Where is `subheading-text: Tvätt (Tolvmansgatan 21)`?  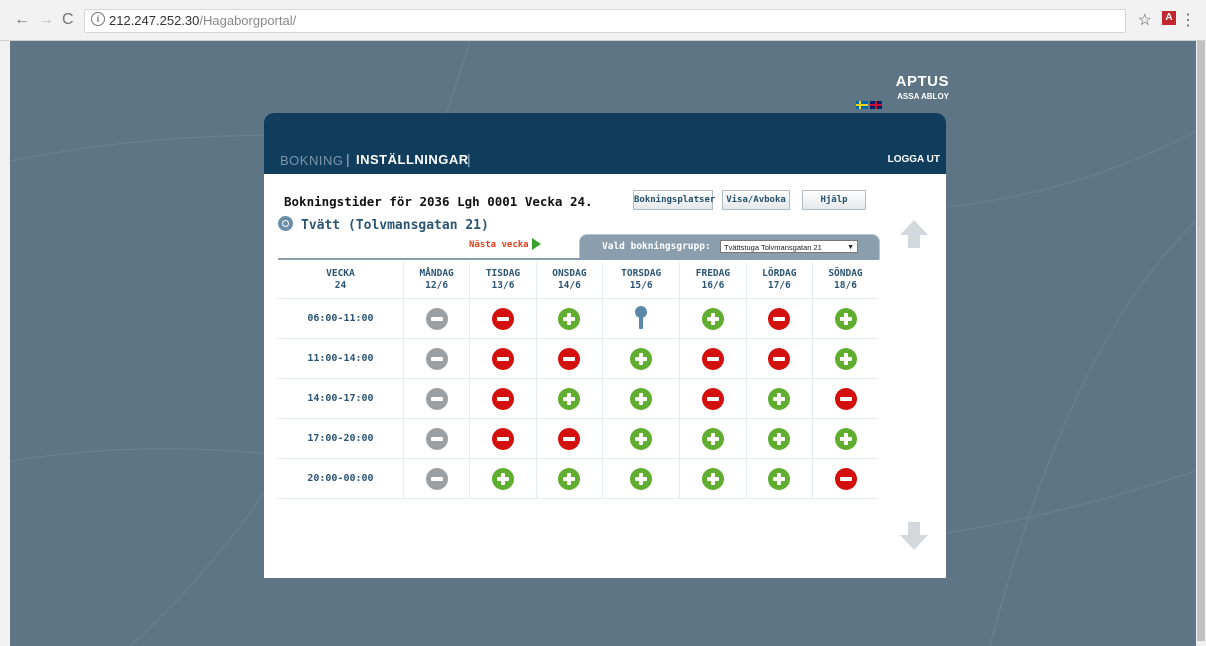 subheading-text: Tvätt (Tolvmansgatan 21) is located at coordinates (395, 225).